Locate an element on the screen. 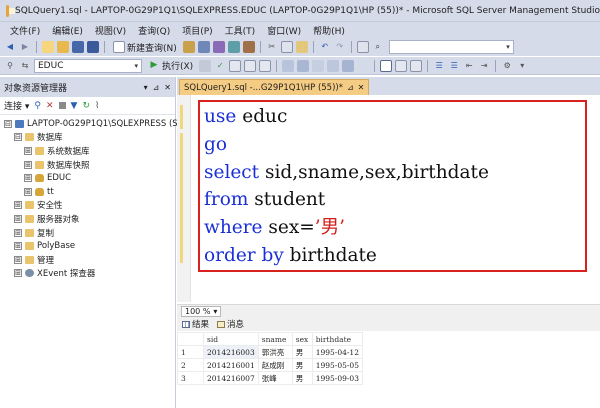 This screenshot has height=408, width=600. xmla-query-icon is located at coordinates (233, 47).